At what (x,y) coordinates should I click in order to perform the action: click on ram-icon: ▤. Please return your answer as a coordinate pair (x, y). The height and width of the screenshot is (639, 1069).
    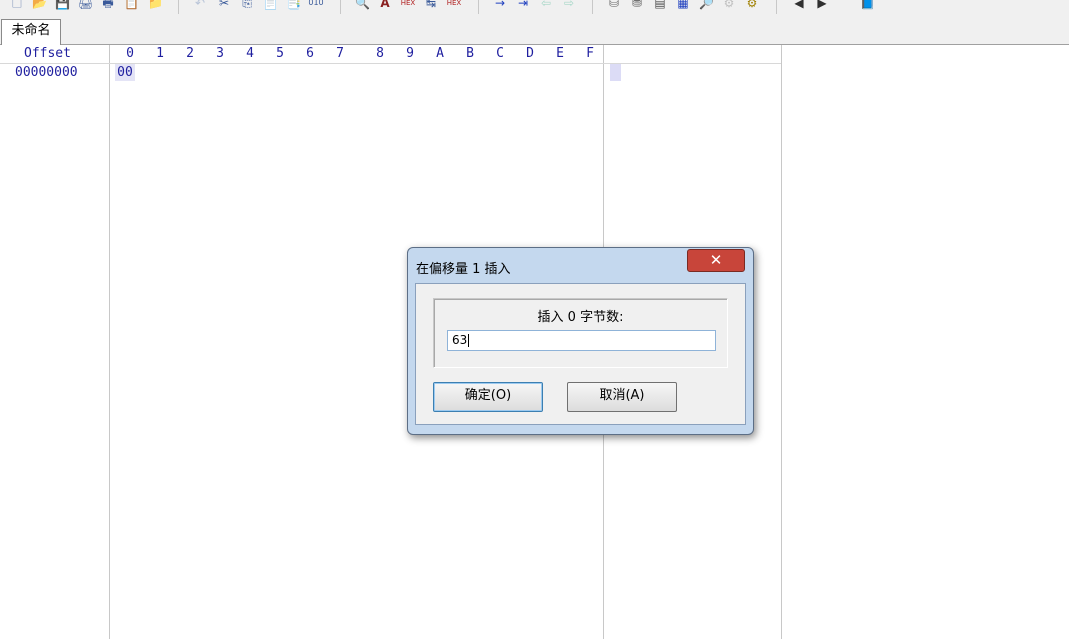
    Looking at the image, I should click on (660, 6).